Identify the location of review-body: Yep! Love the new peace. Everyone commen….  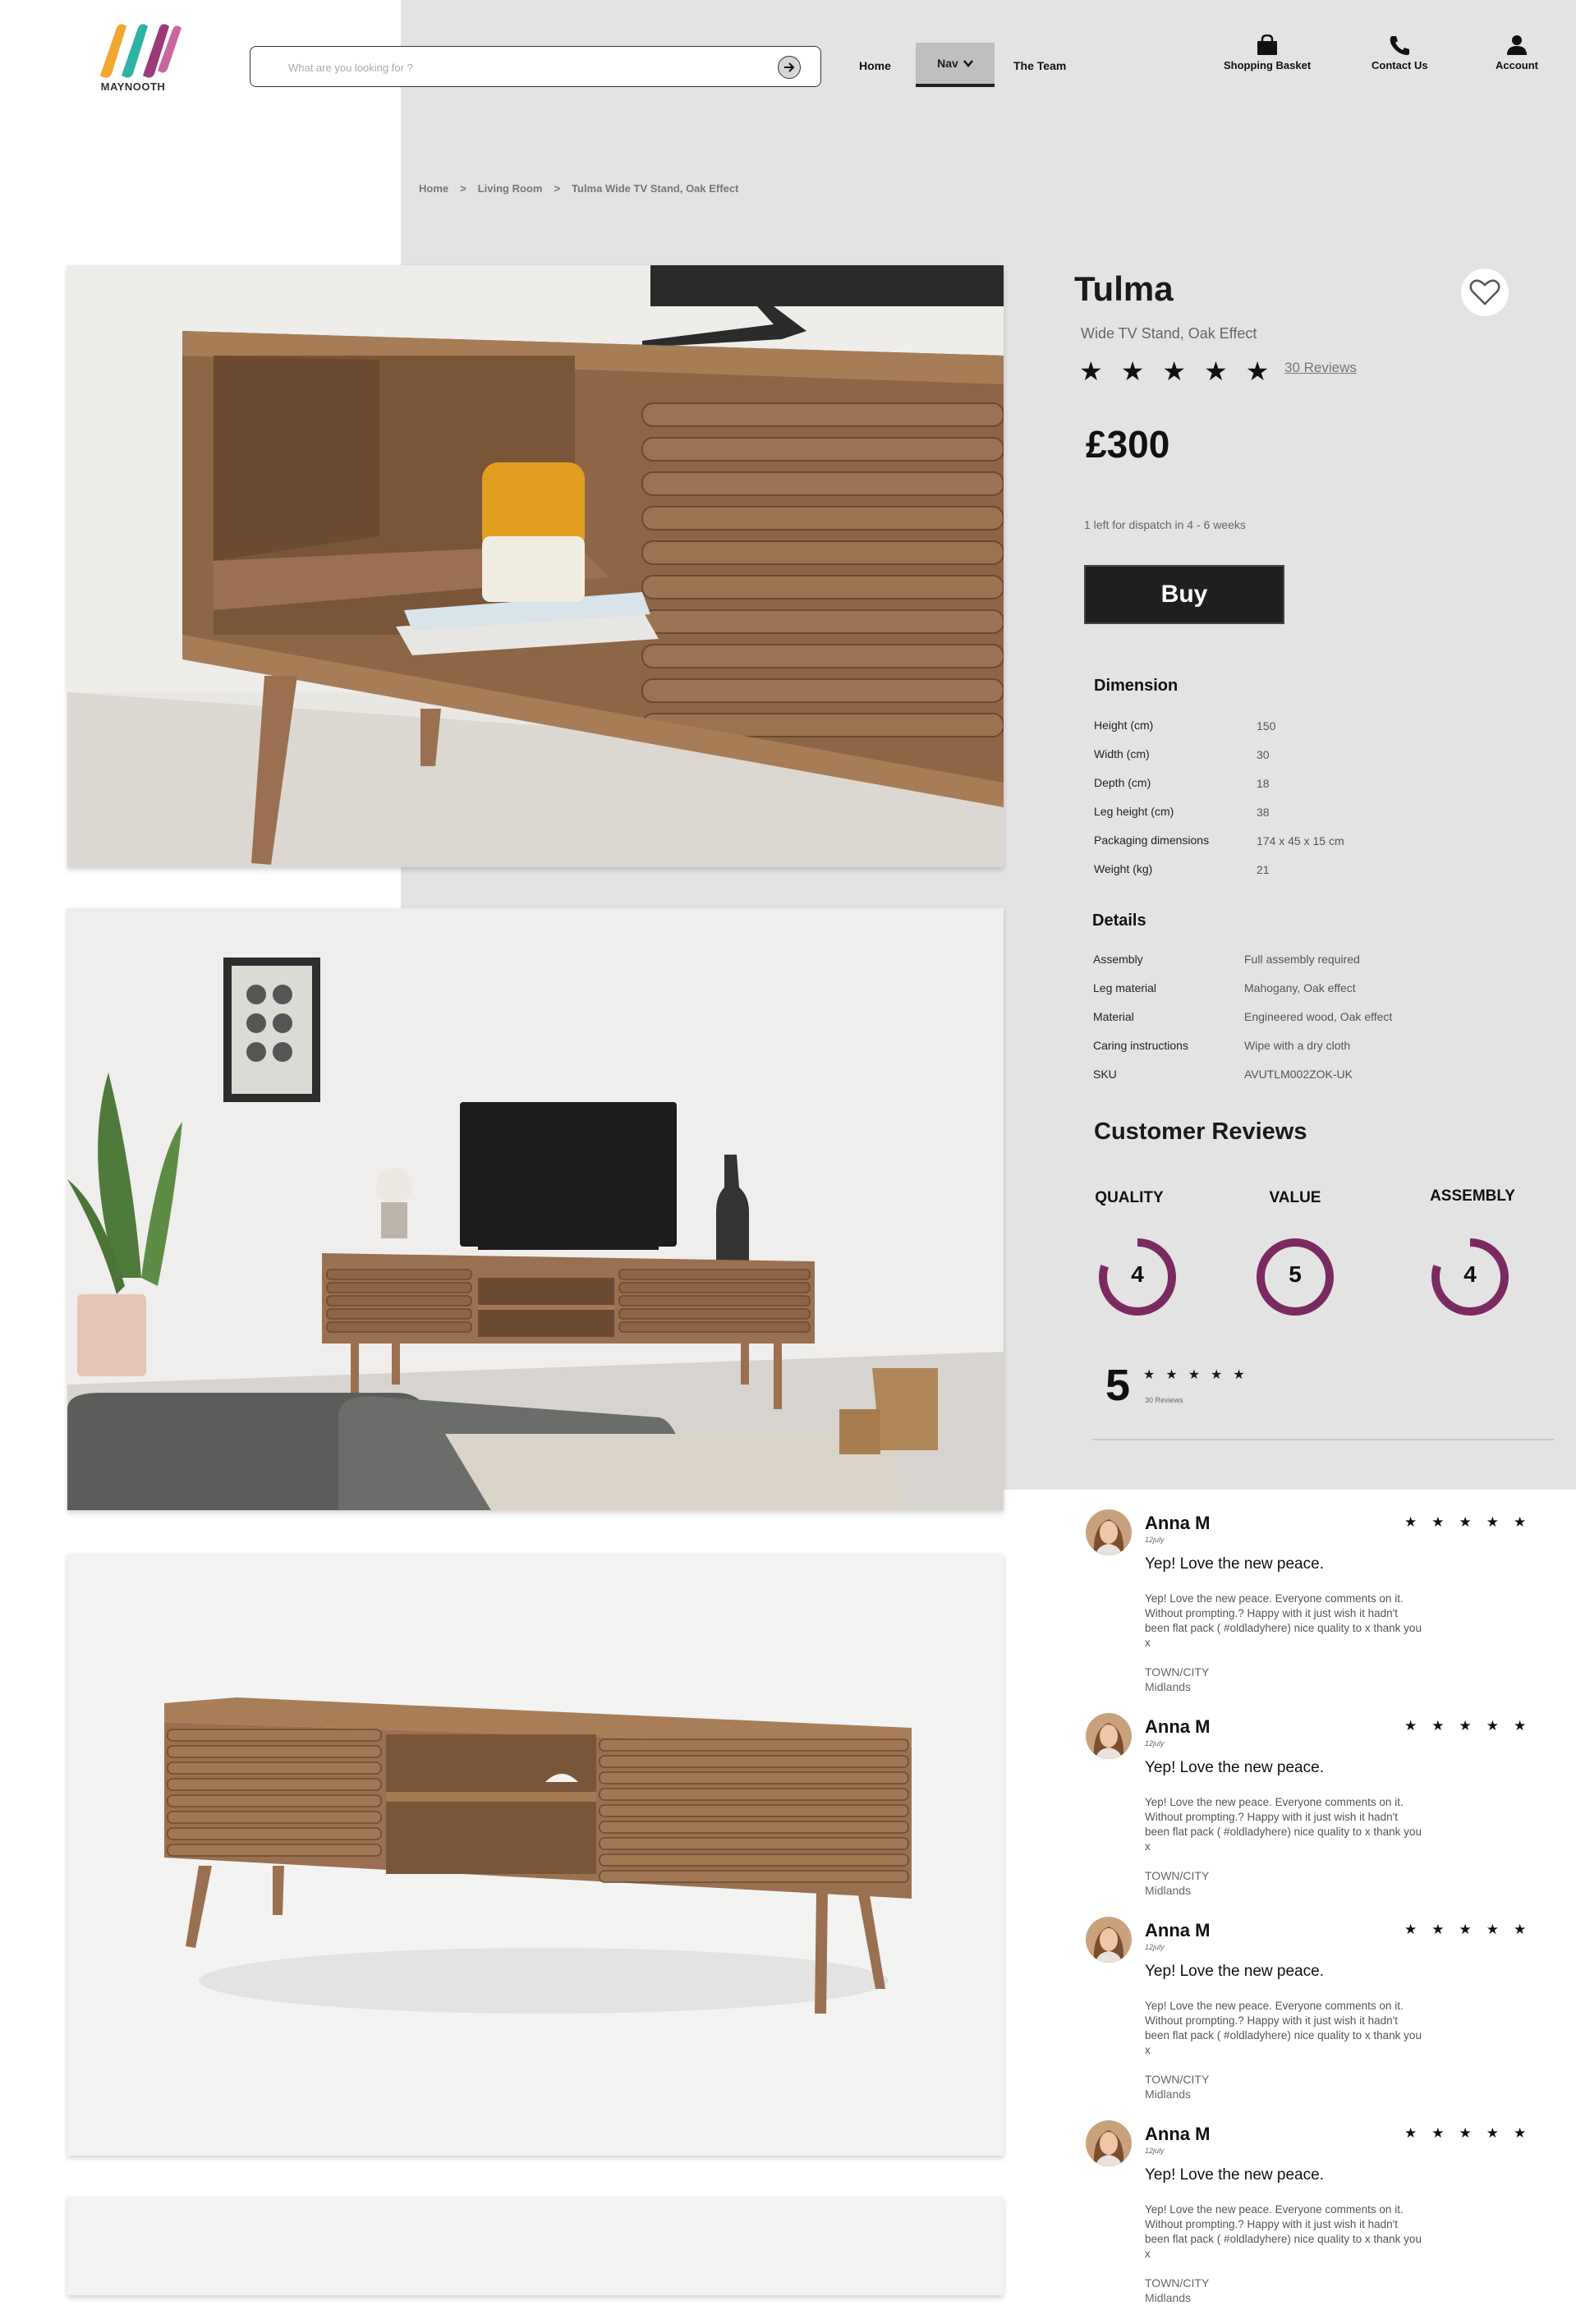
(1283, 2232).